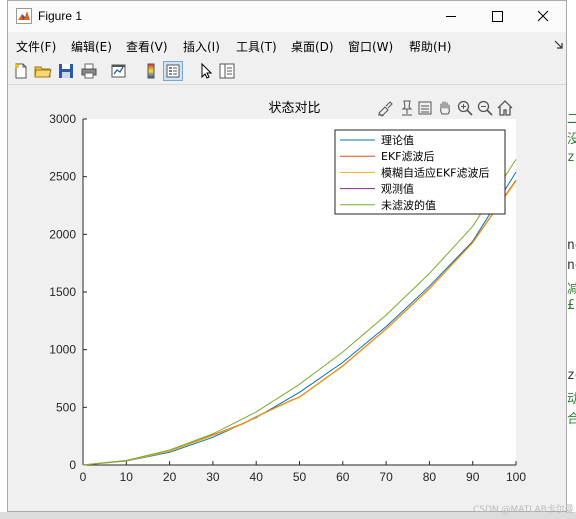  Describe the element at coordinates (201, 46) in the screenshot. I see `menu-insert: 插入(I)` at that location.